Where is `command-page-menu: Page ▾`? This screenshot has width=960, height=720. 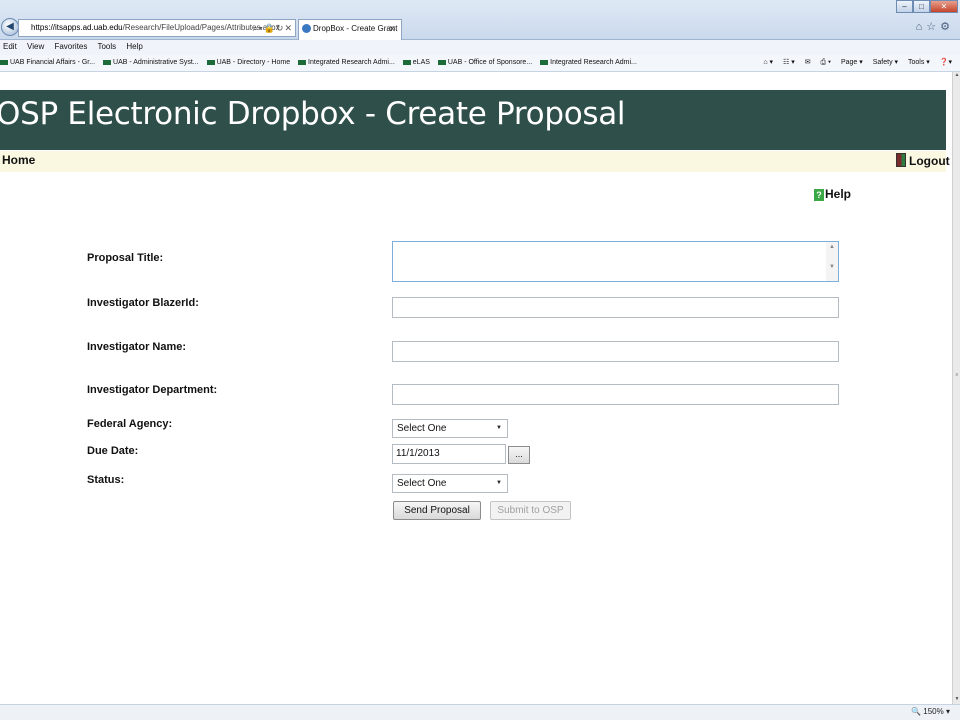 command-page-menu: Page ▾ is located at coordinates (852, 62).